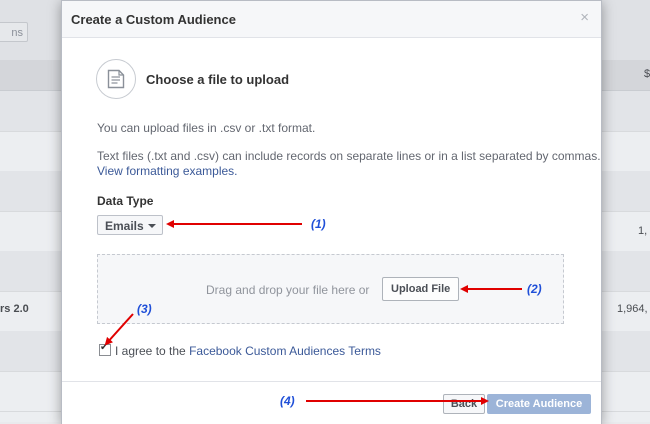 Image resolution: width=650 pixels, height=424 pixels. I want to click on close-icon: ×, so click(584, 17).